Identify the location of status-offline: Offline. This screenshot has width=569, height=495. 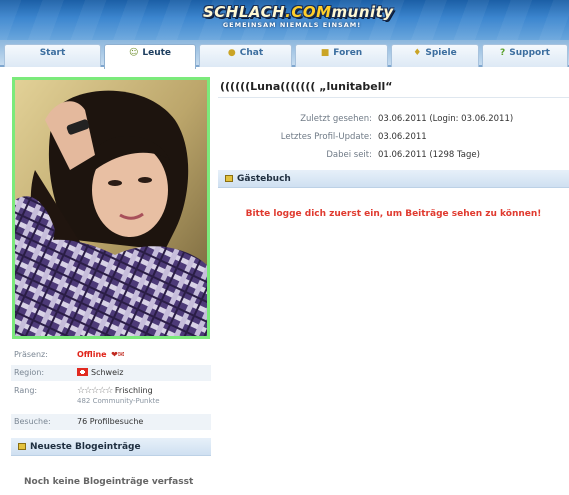
(92, 354).